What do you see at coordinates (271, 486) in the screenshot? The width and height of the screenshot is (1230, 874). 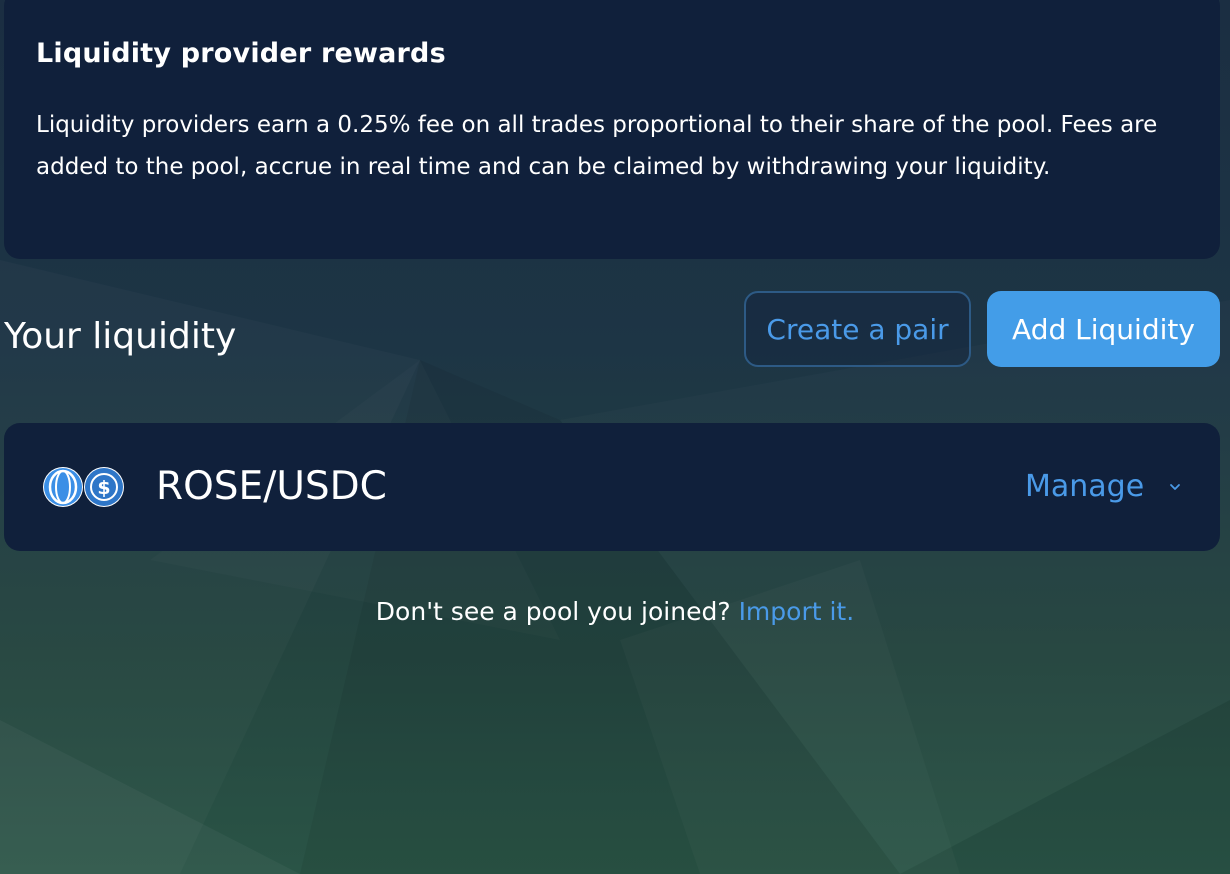 I see `pool-pair-name: ROSE/USDC` at bounding box center [271, 486].